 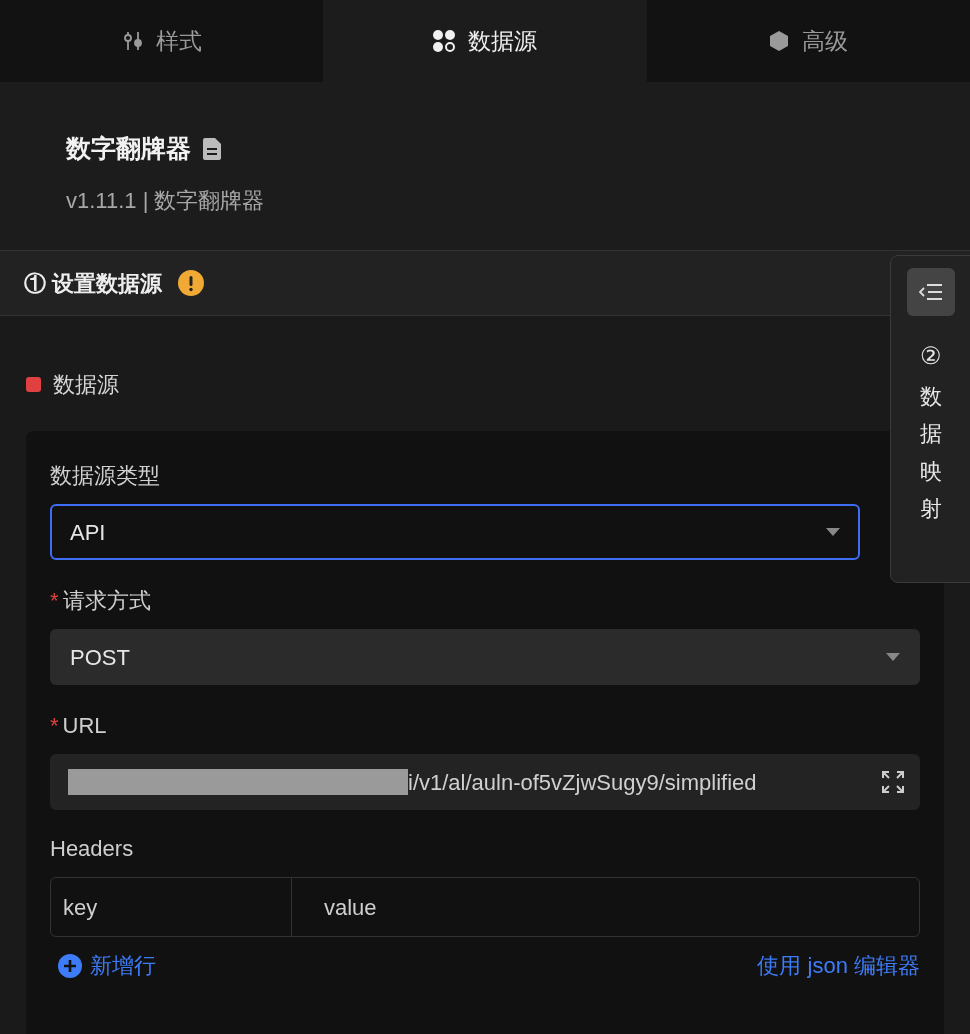 What do you see at coordinates (779, 41) in the screenshot?
I see `cube-icon` at bounding box center [779, 41].